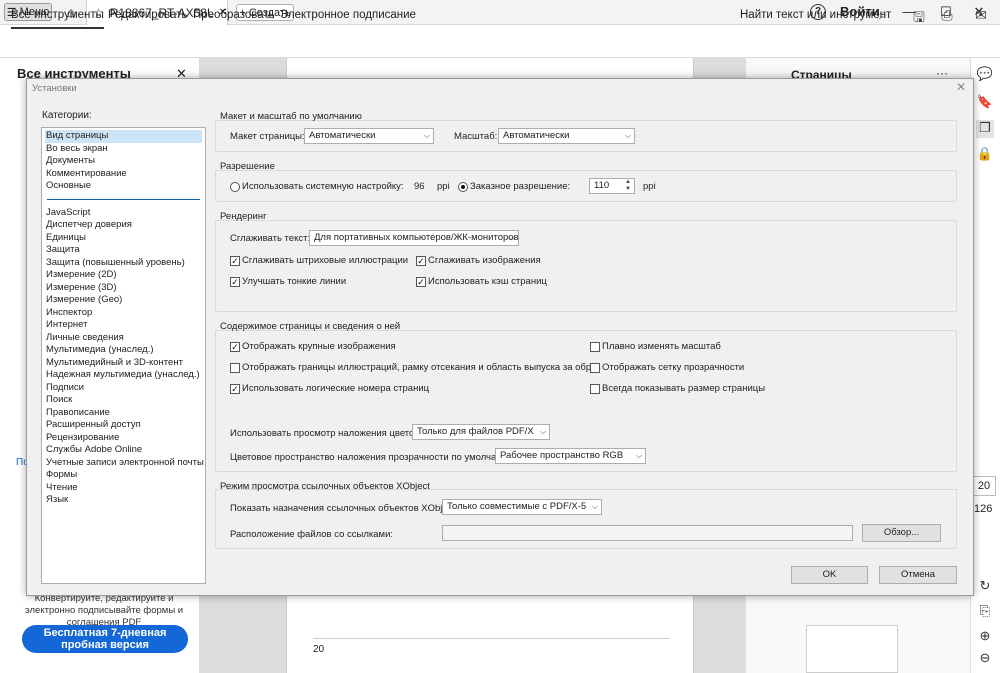 The height and width of the screenshot is (673, 1000). I want to click on category-item: Защита (повышенный уровень), so click(123, 263).